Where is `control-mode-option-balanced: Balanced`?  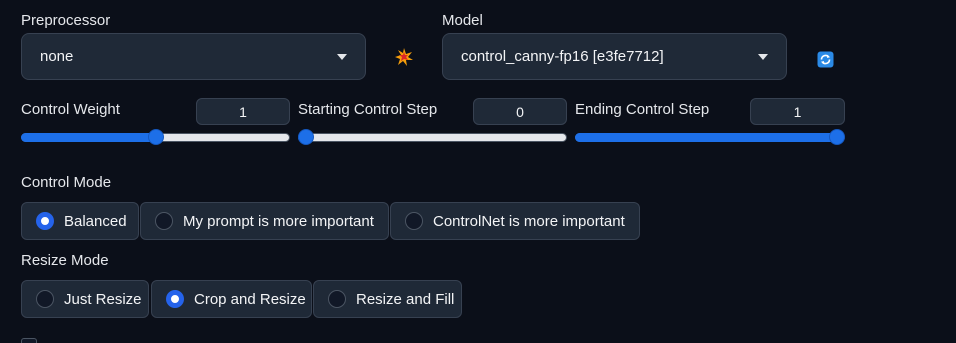 control-mode-option-balanced: Balanced is located at coordinates (80, 221).